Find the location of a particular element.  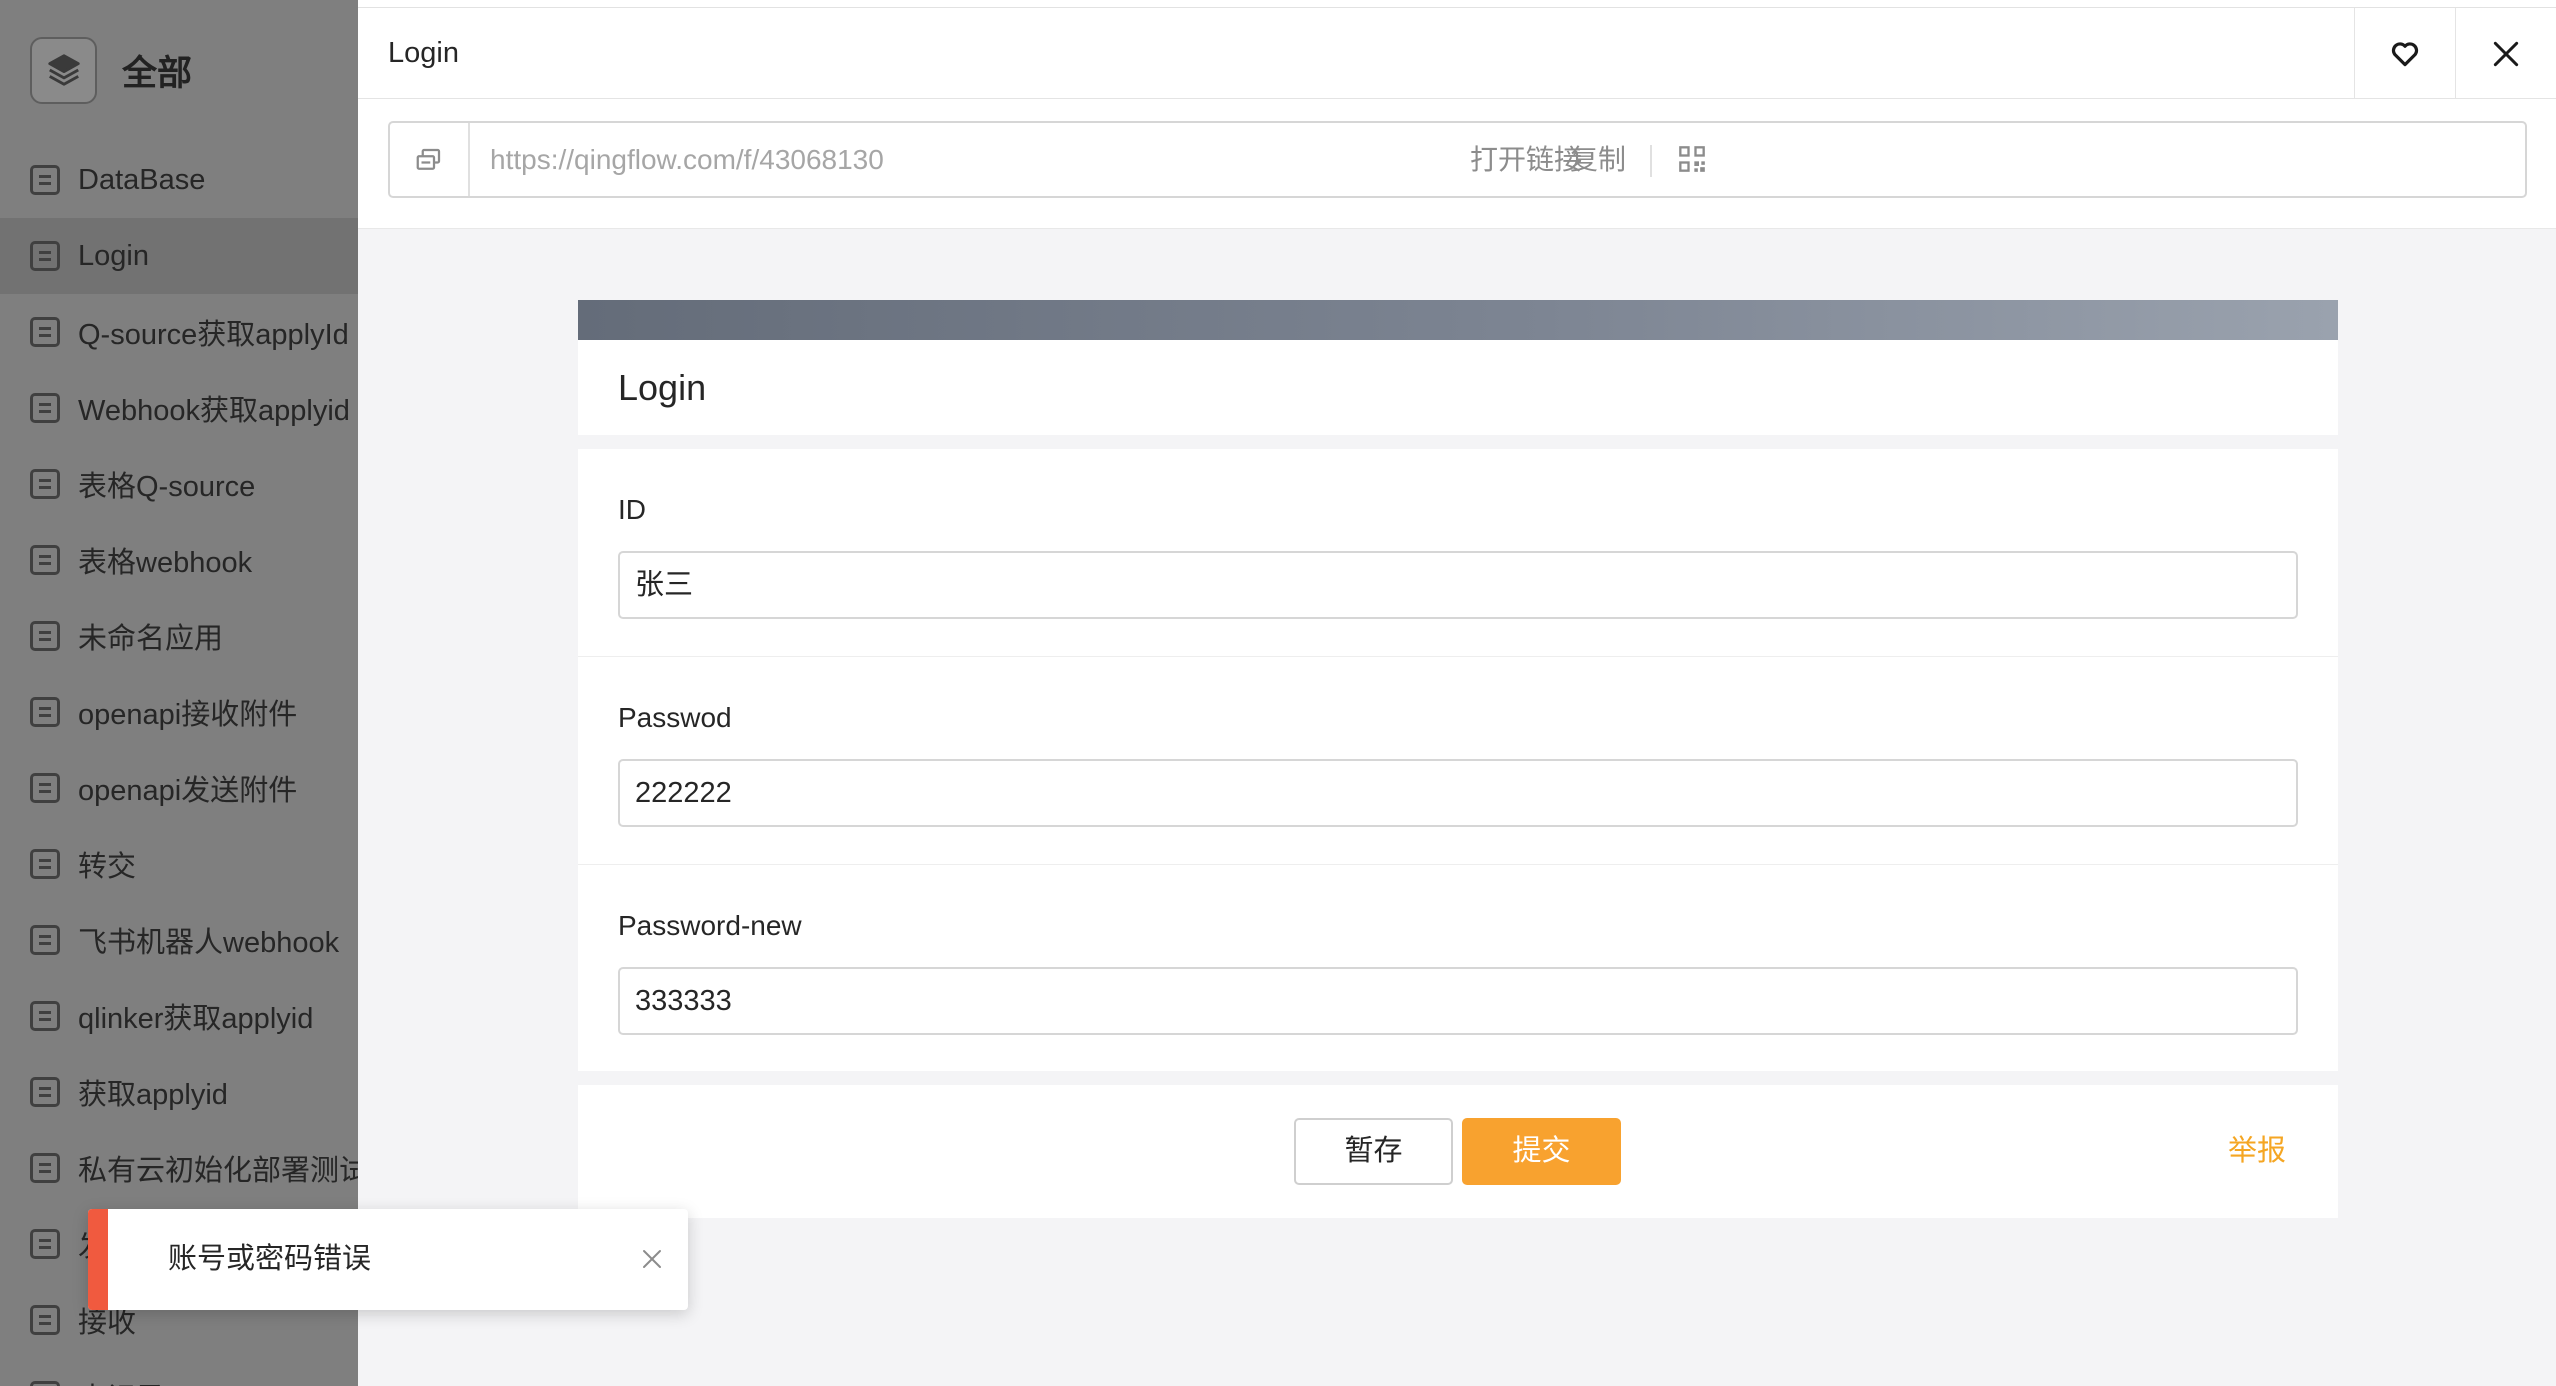

sidebar-item: 飞书机器人webhook is located at coordinates (179, 940).